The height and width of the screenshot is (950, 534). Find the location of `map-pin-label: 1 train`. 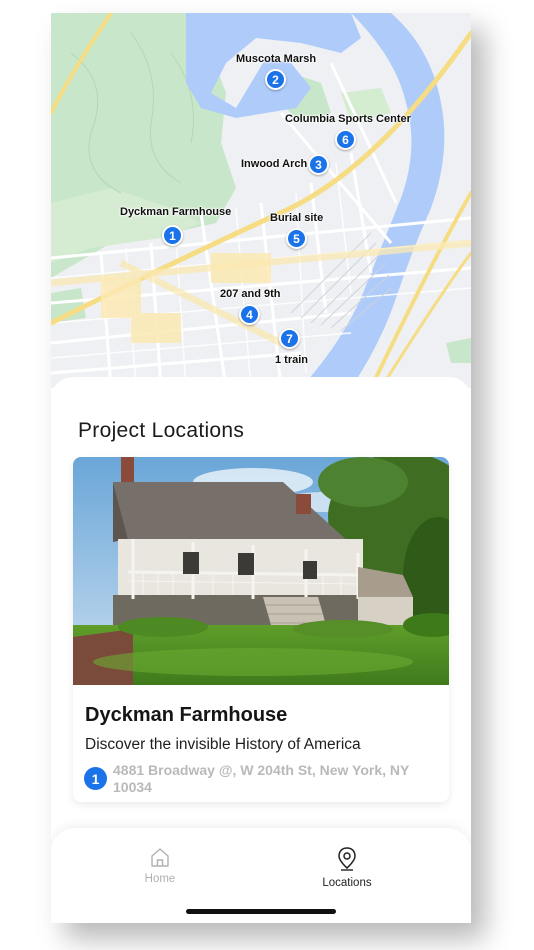

map-pin-label: 1 train is located at coordinates (292, 360).